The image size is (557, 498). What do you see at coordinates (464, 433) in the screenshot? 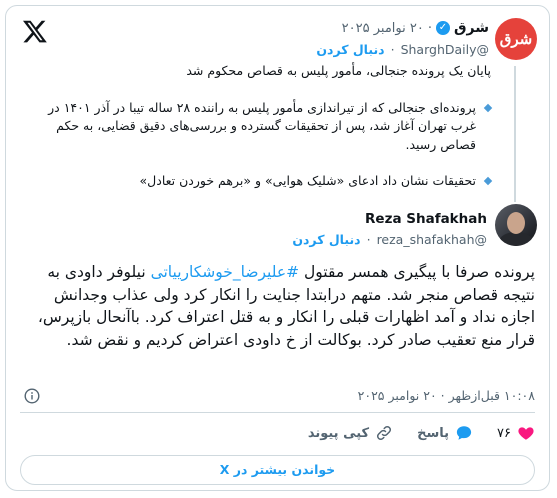
I see `reply-bubble-icon` at bounding box center [464, 433].